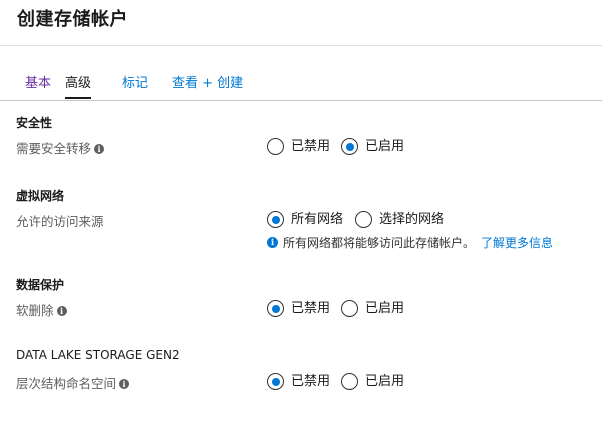 The image size is (602, 439). Describe the element at coordinates (301, 100) in the screenshot. I see `tabs-divider` at that location.